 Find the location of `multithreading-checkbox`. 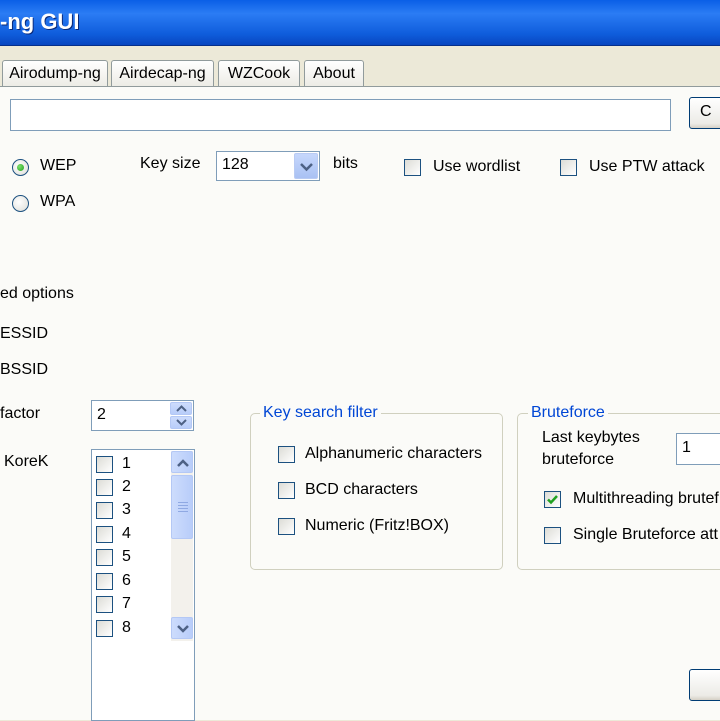

multithreading-checkbox is located at coordinates (552, 499).